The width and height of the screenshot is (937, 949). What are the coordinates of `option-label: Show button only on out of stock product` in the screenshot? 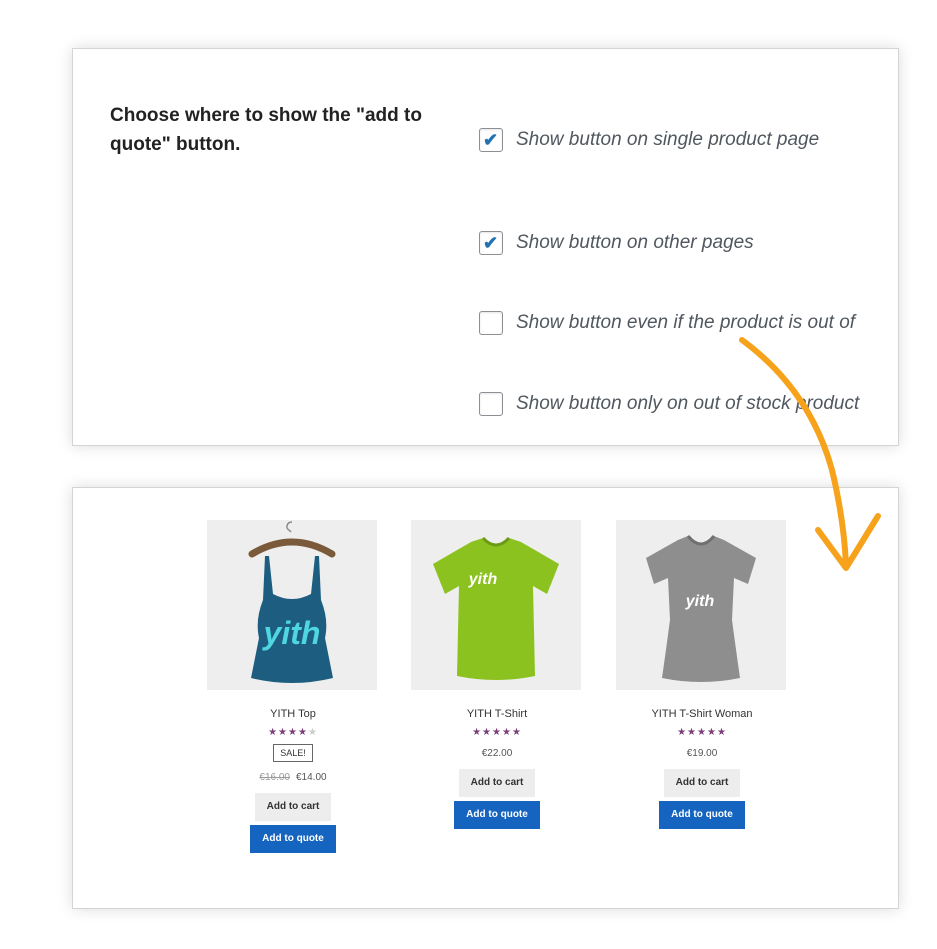 It's located at (688, 403).